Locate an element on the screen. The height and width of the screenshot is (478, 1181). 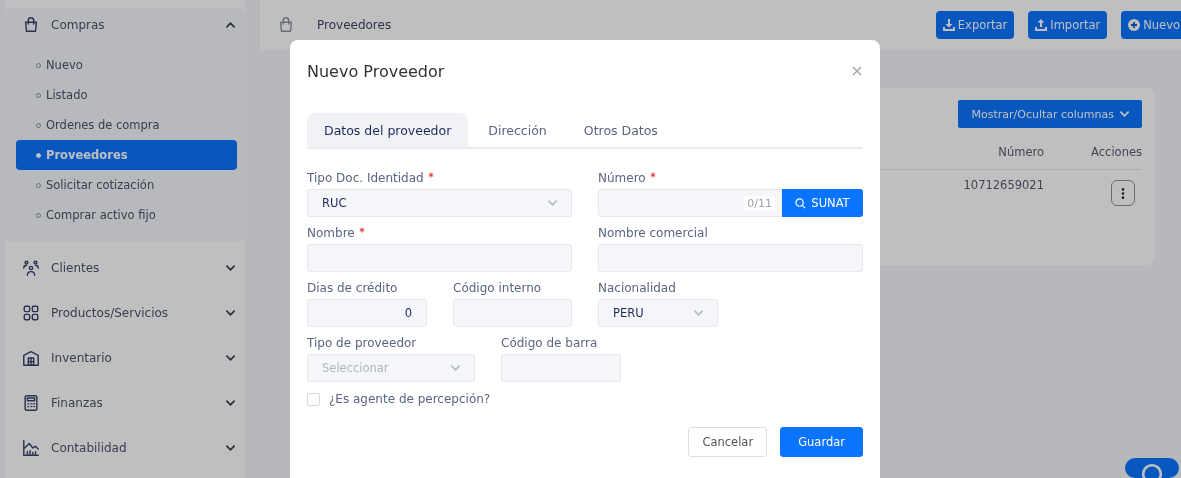
grid-icon is located at coordinates (31, 312).